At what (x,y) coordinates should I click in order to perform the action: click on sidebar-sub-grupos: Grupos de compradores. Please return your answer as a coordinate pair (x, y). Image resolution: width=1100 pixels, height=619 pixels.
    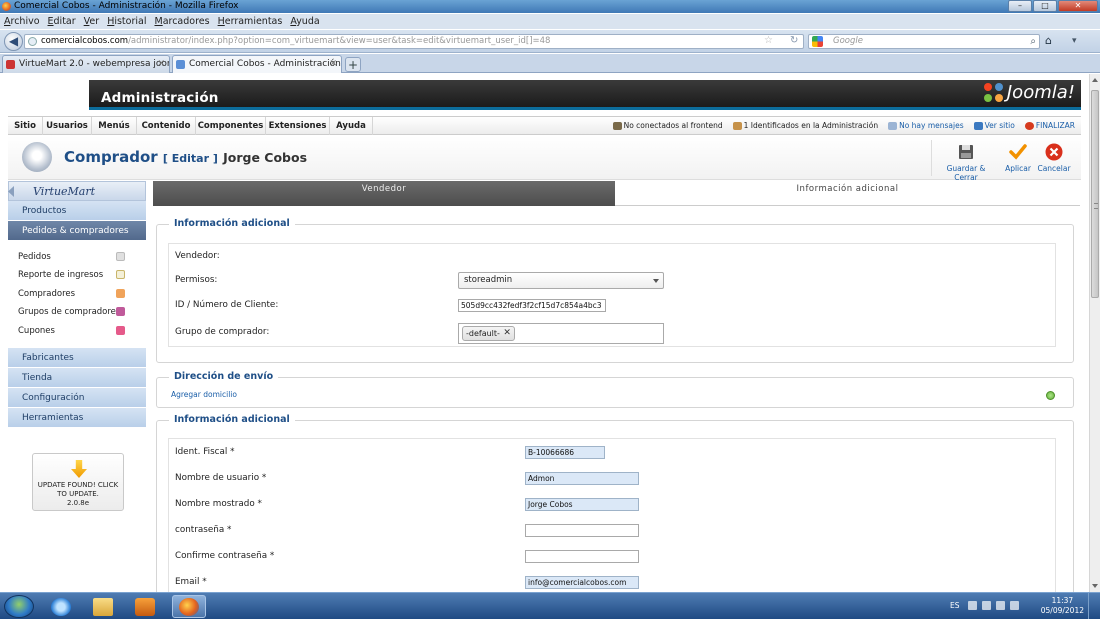
    Looking at the image, I should click on (71, 312).